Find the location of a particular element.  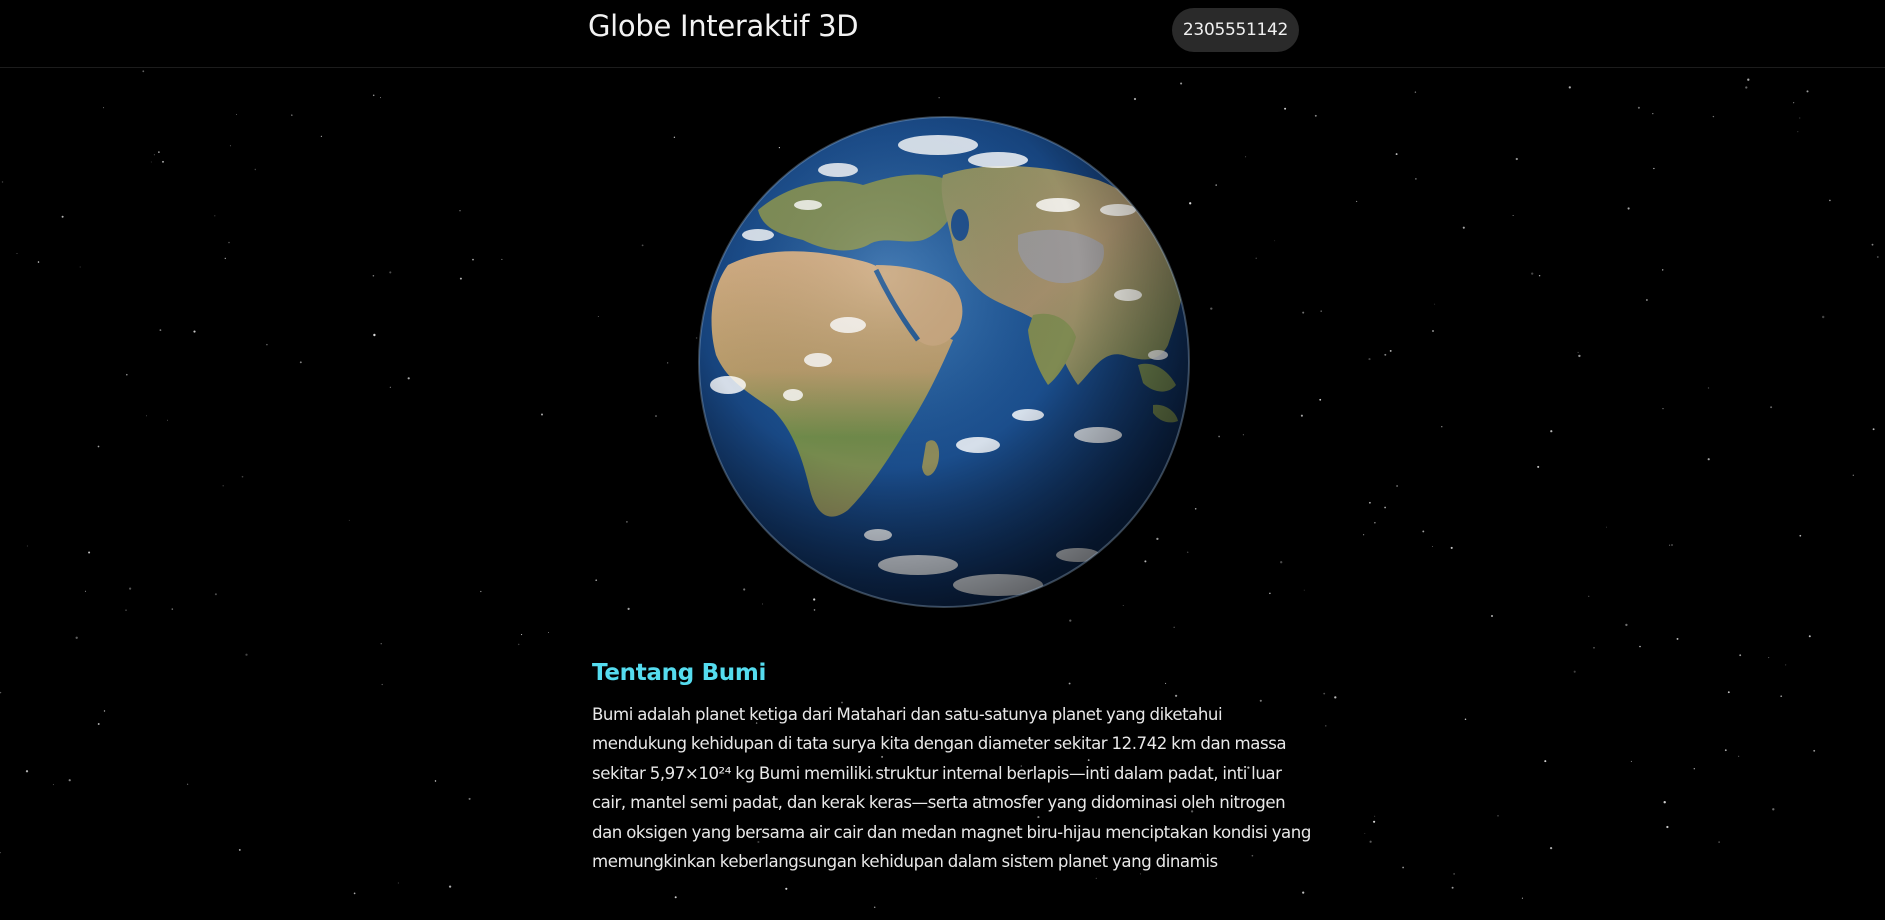

top-bar: Globe Interaktif 3D 2305551142 is located at coordinates (942, 34).